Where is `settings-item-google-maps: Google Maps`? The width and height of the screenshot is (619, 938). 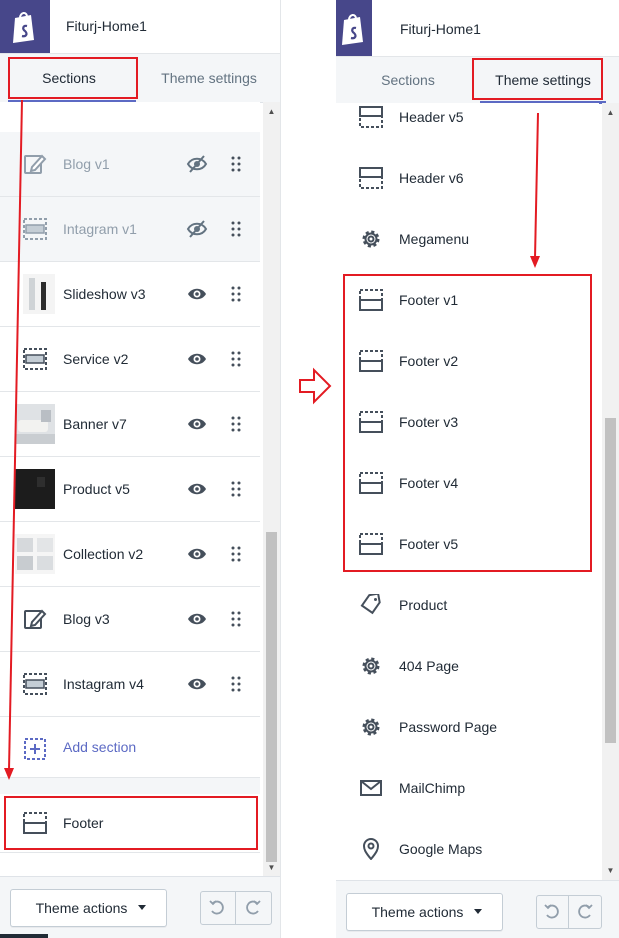
settings-item-google-maps: Google Maps is located at coordinates (467, 850).